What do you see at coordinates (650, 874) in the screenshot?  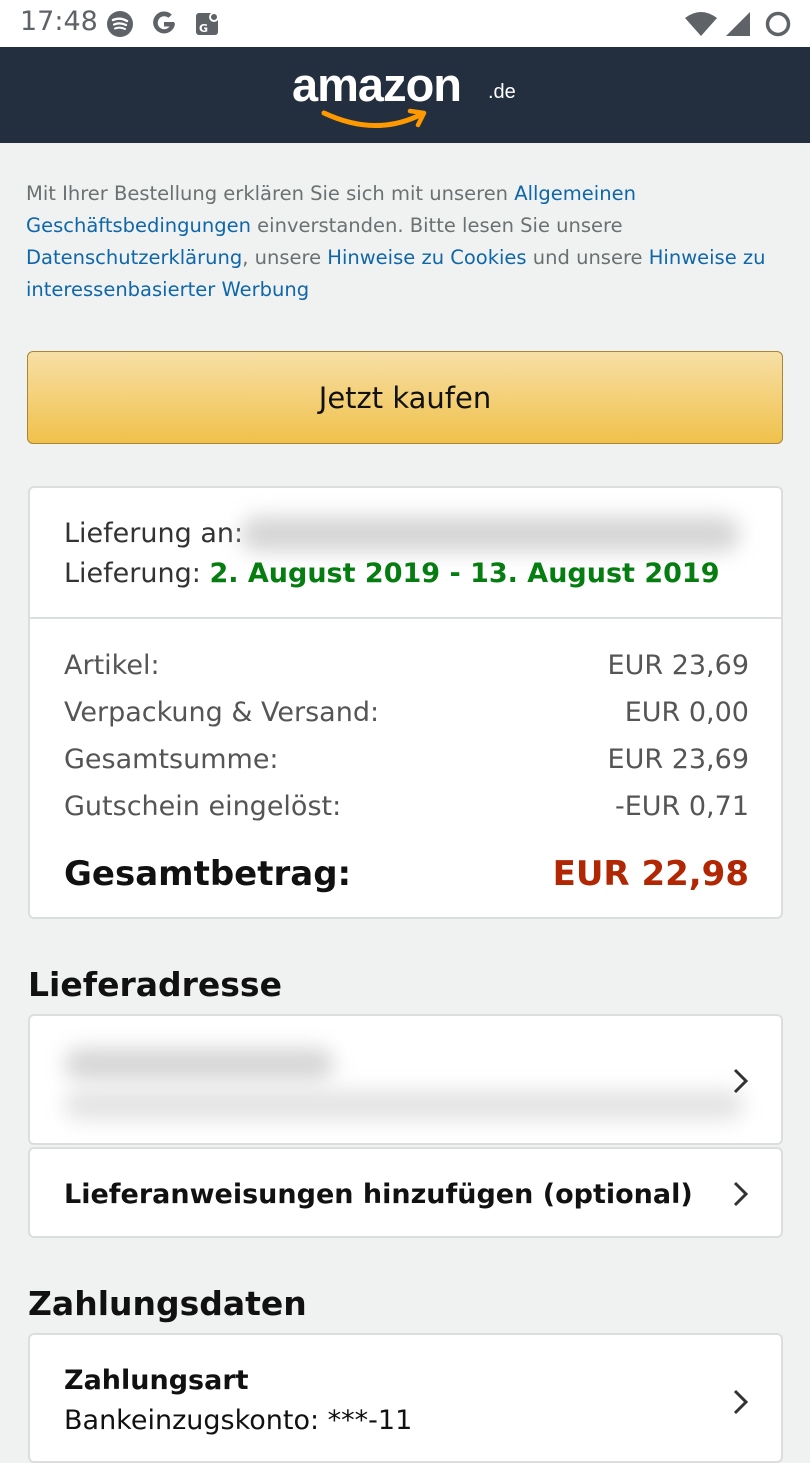 I see `order-total-value: EUR 22,98` at bounding box center [650, 874].